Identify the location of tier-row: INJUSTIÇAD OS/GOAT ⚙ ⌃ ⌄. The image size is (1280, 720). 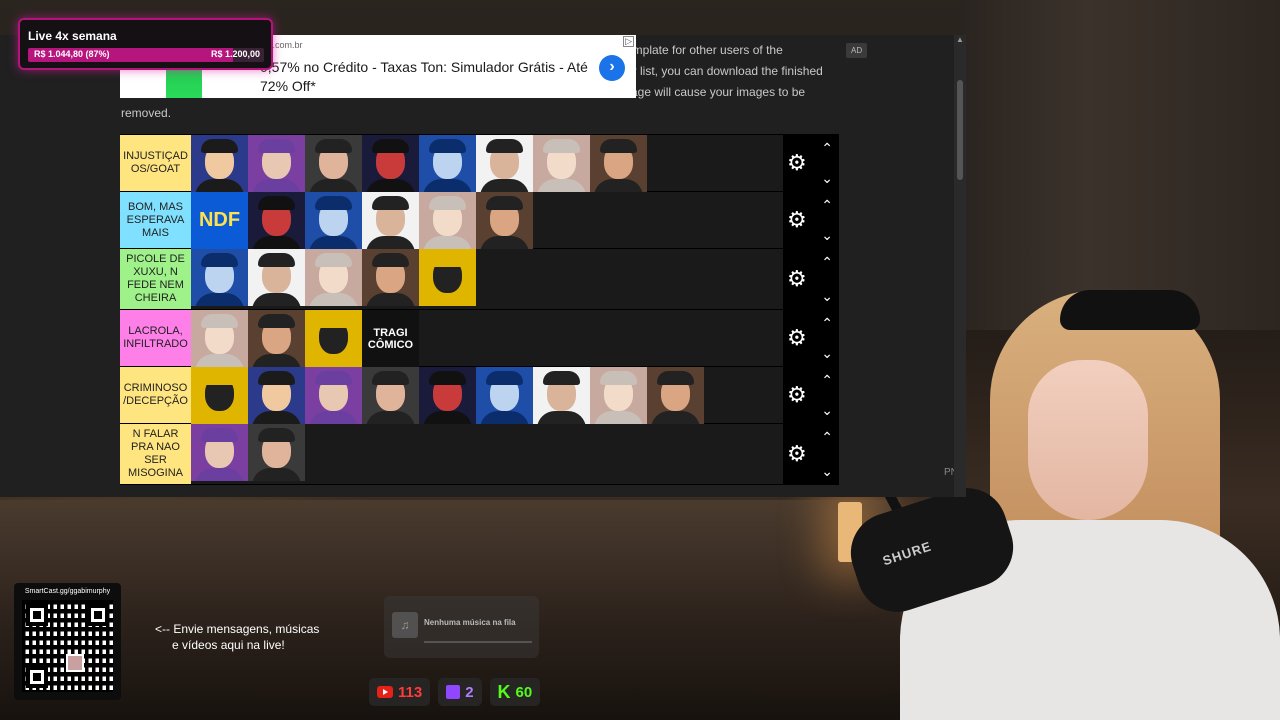
(479, 163).